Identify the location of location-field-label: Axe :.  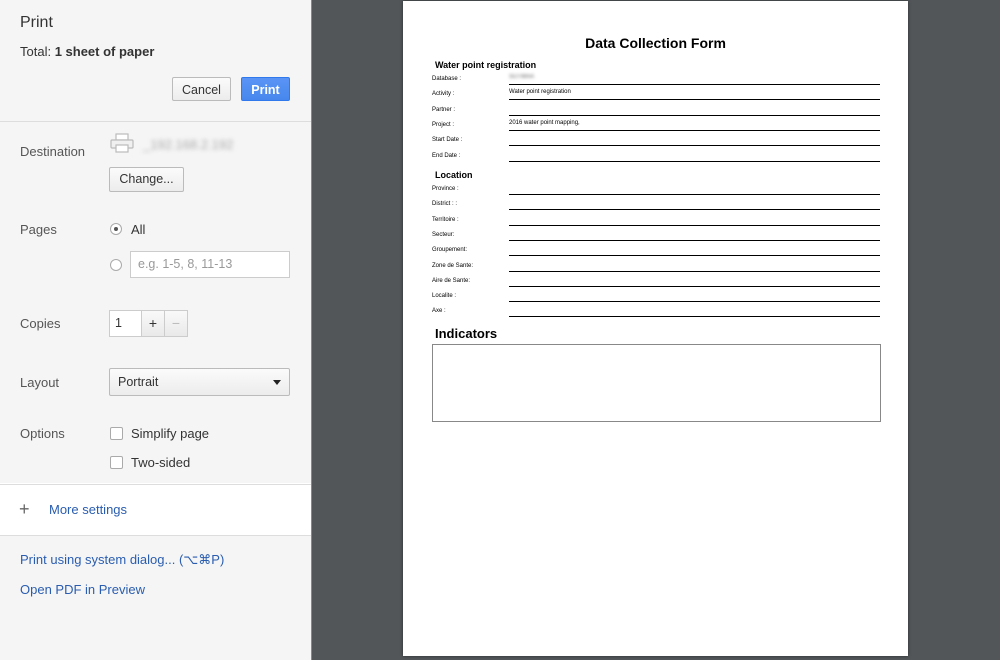
(439, 311).